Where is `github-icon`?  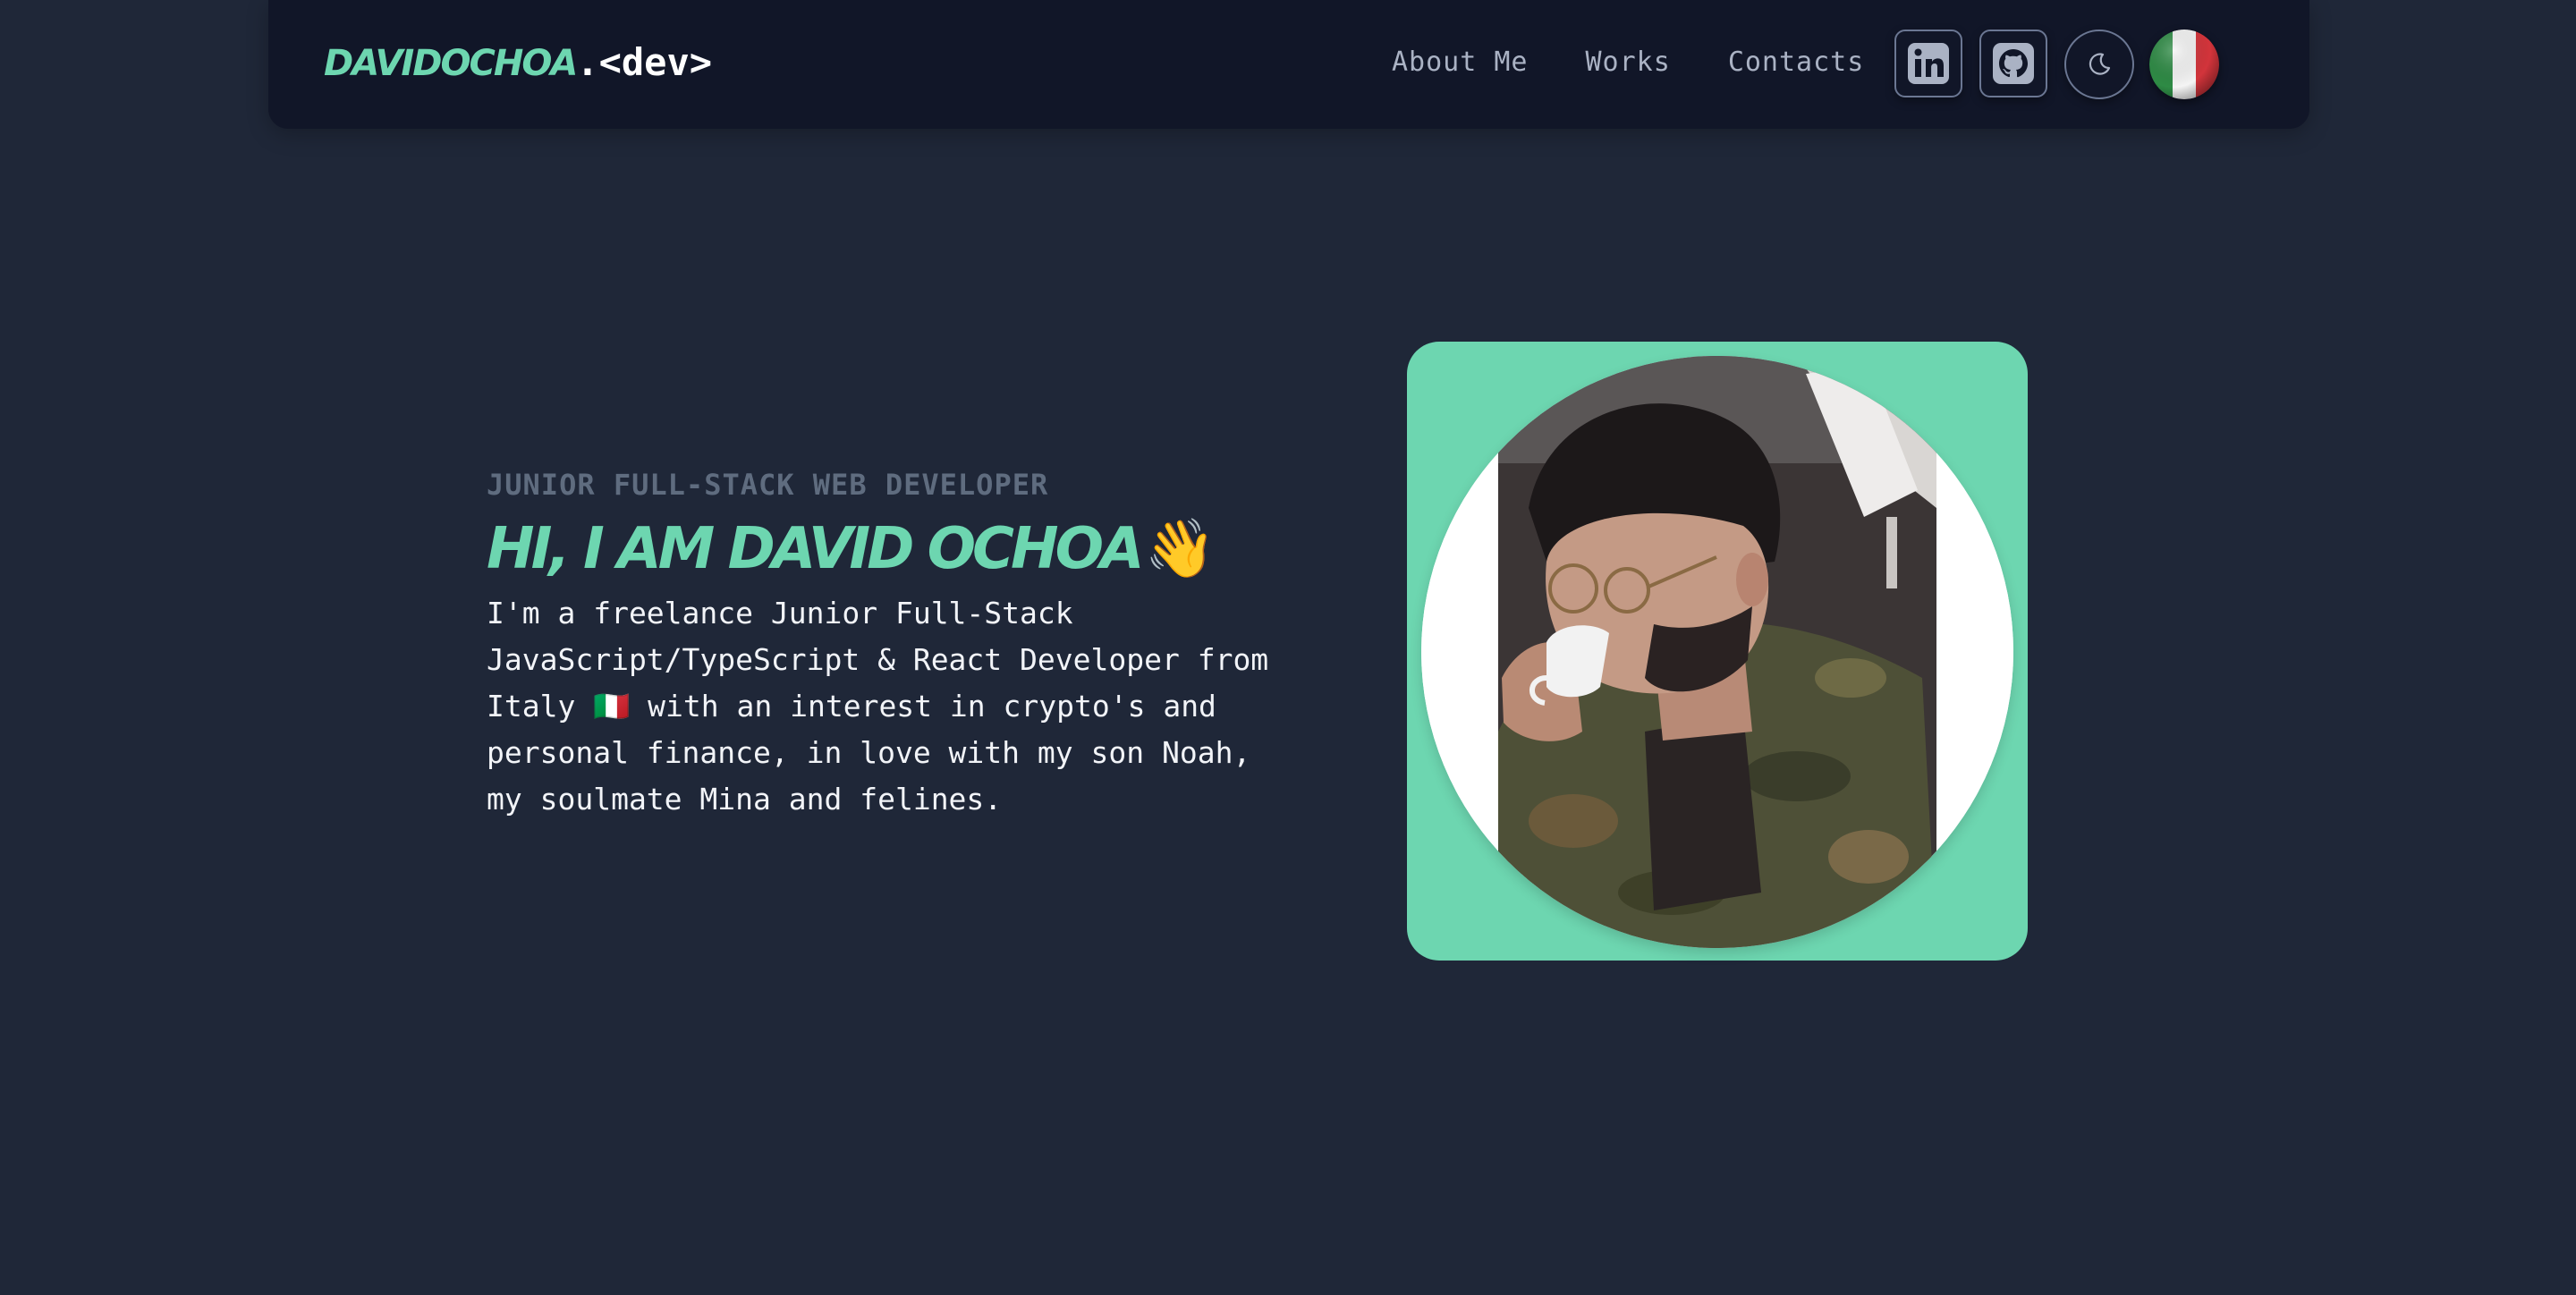
github-icon is located at coordinates (2013, 64).